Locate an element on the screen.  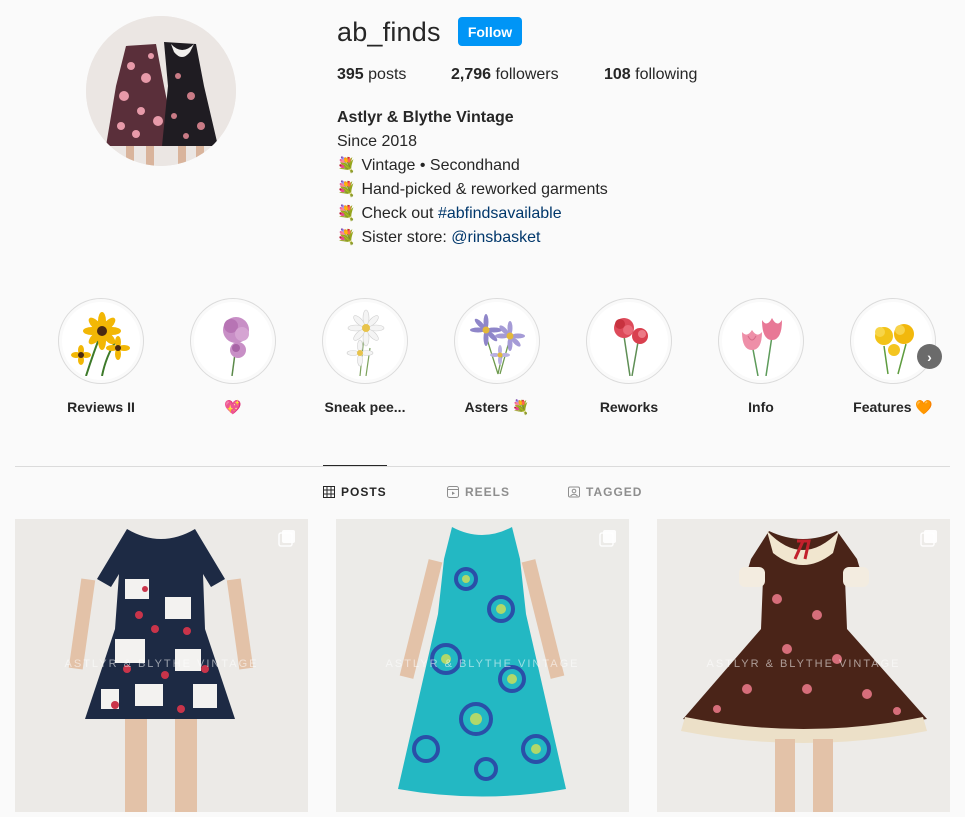
highlight-asters: Asters 💐 is located at coordinates (497, 357).